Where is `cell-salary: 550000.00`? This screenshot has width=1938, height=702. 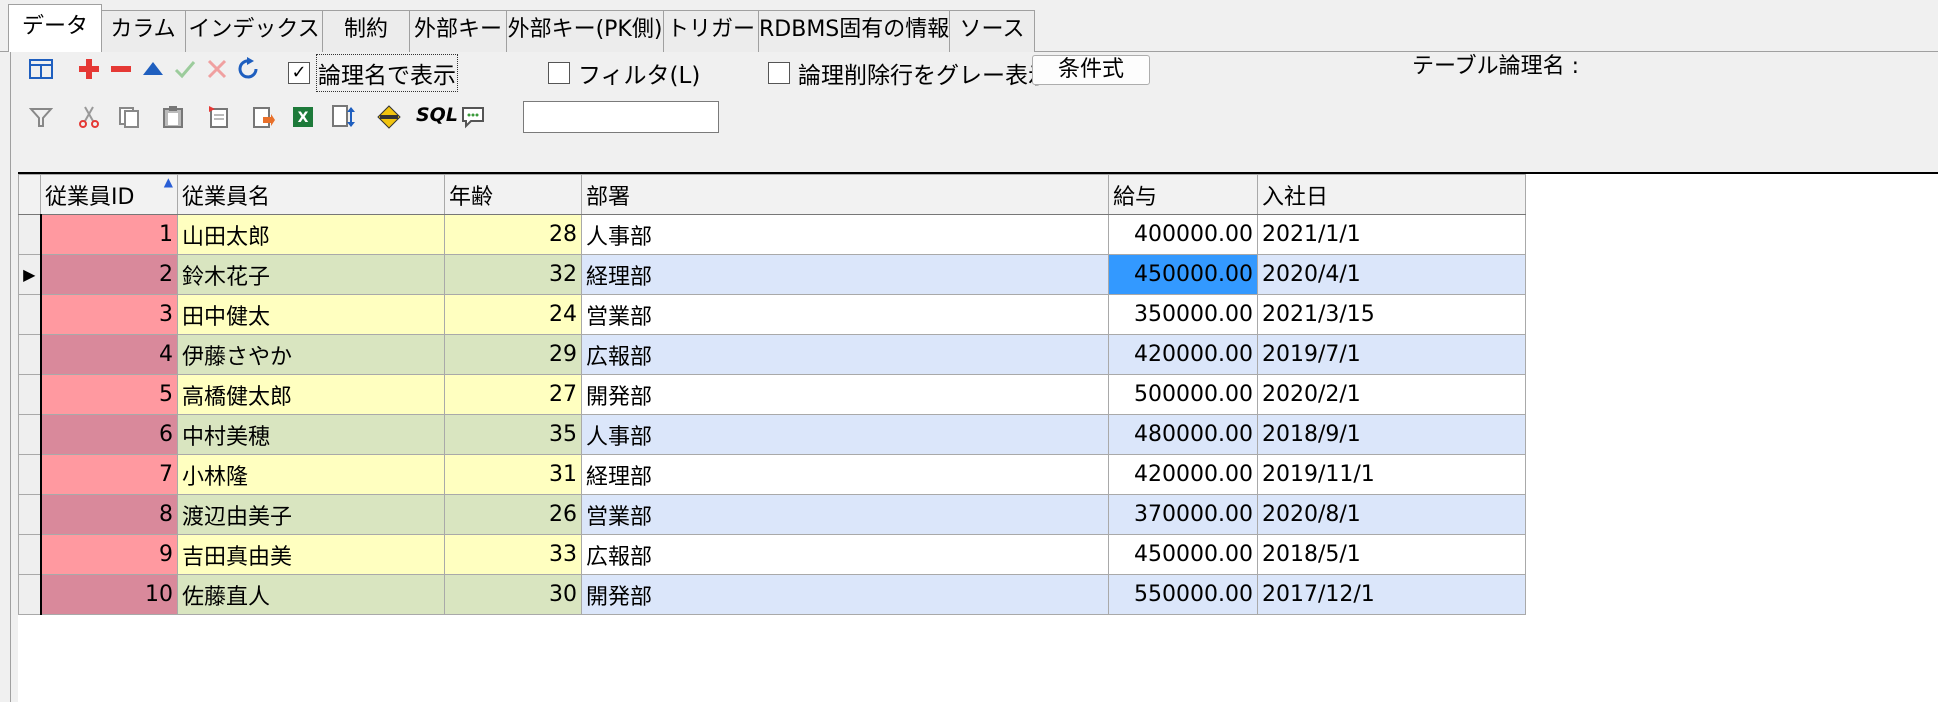
cell-salary: 550000.00 is located at coordinates (1183, 594).